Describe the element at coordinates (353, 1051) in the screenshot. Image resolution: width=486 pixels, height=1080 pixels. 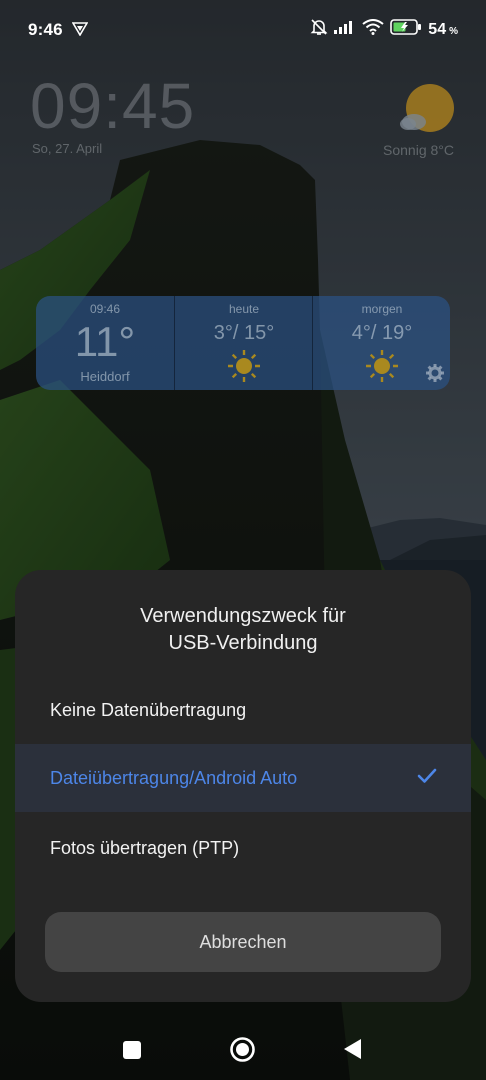
I see `back-icon` at that location.